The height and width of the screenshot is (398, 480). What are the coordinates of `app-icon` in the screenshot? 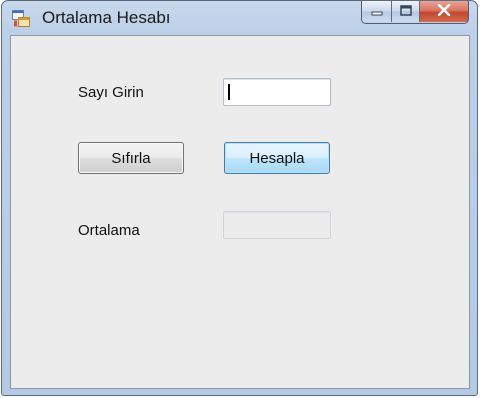 It's located at (21, 19).